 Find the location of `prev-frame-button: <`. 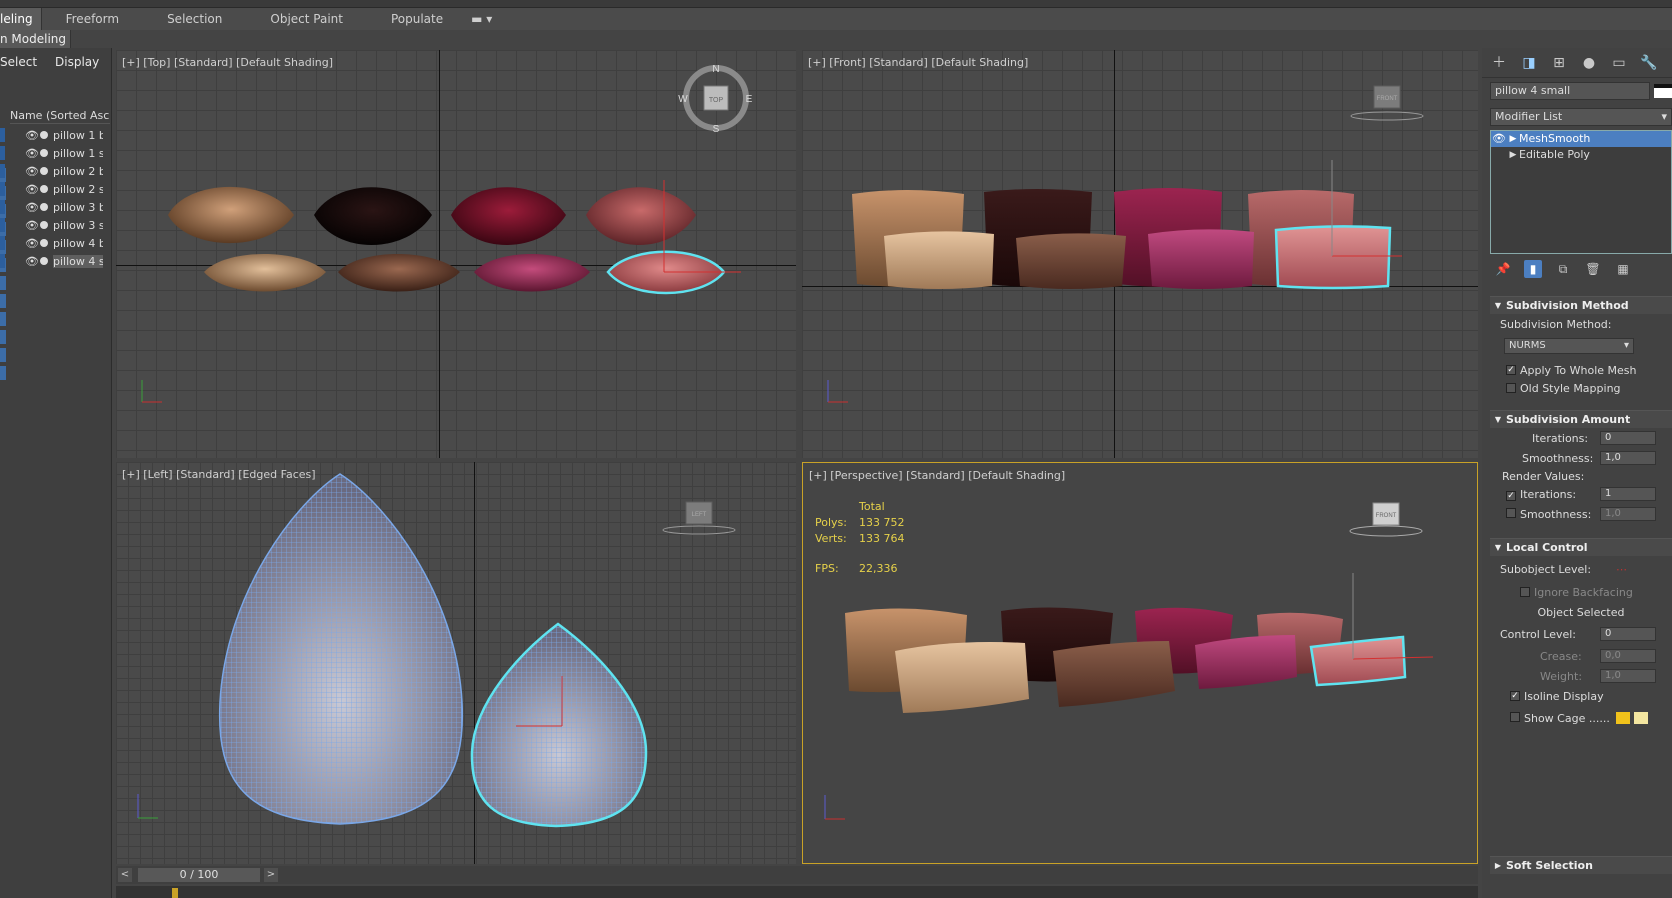

prev-frame-button: < is located at coordinates (125, 875).